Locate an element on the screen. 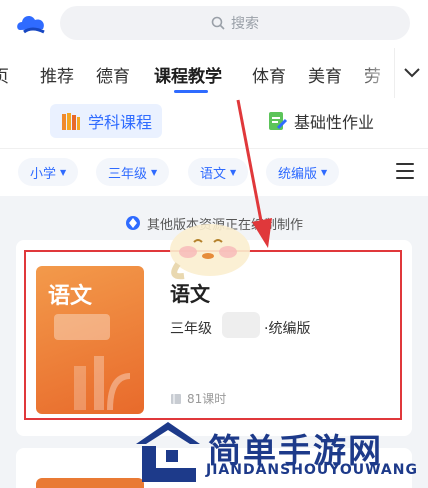  menu-icon is located at coordinates (405, 171).